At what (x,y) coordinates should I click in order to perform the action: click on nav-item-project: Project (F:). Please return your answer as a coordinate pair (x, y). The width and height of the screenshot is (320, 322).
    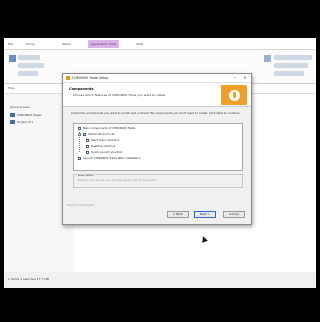
    Looking at the image, I should click on (21, 122).